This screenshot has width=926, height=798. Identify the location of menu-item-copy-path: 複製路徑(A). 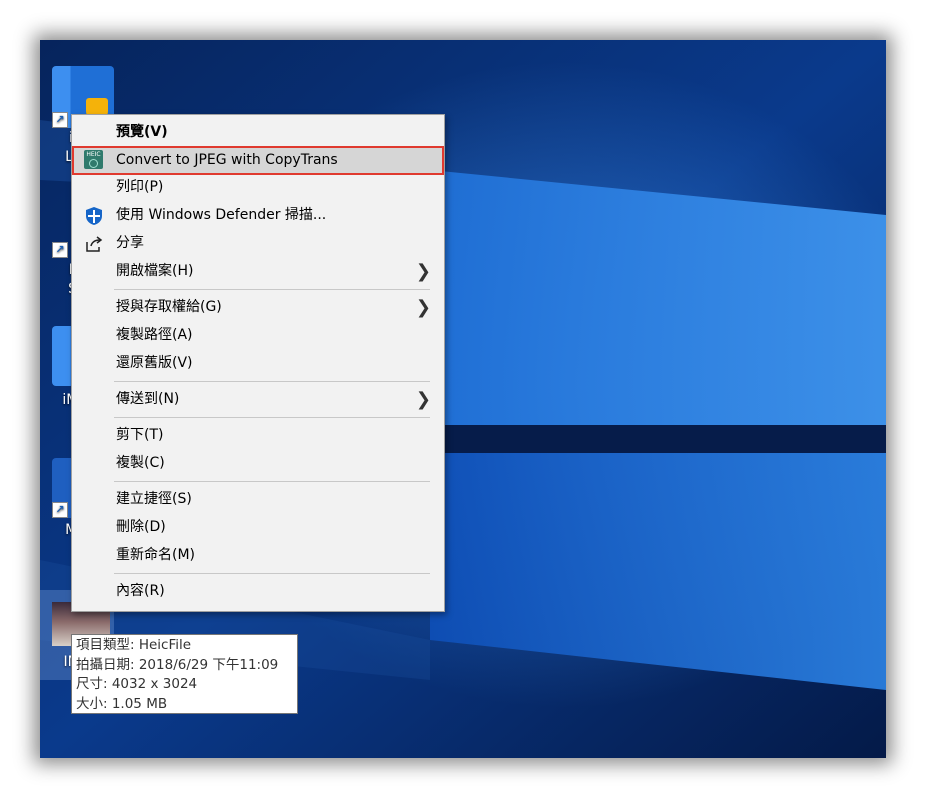
(258, 335).